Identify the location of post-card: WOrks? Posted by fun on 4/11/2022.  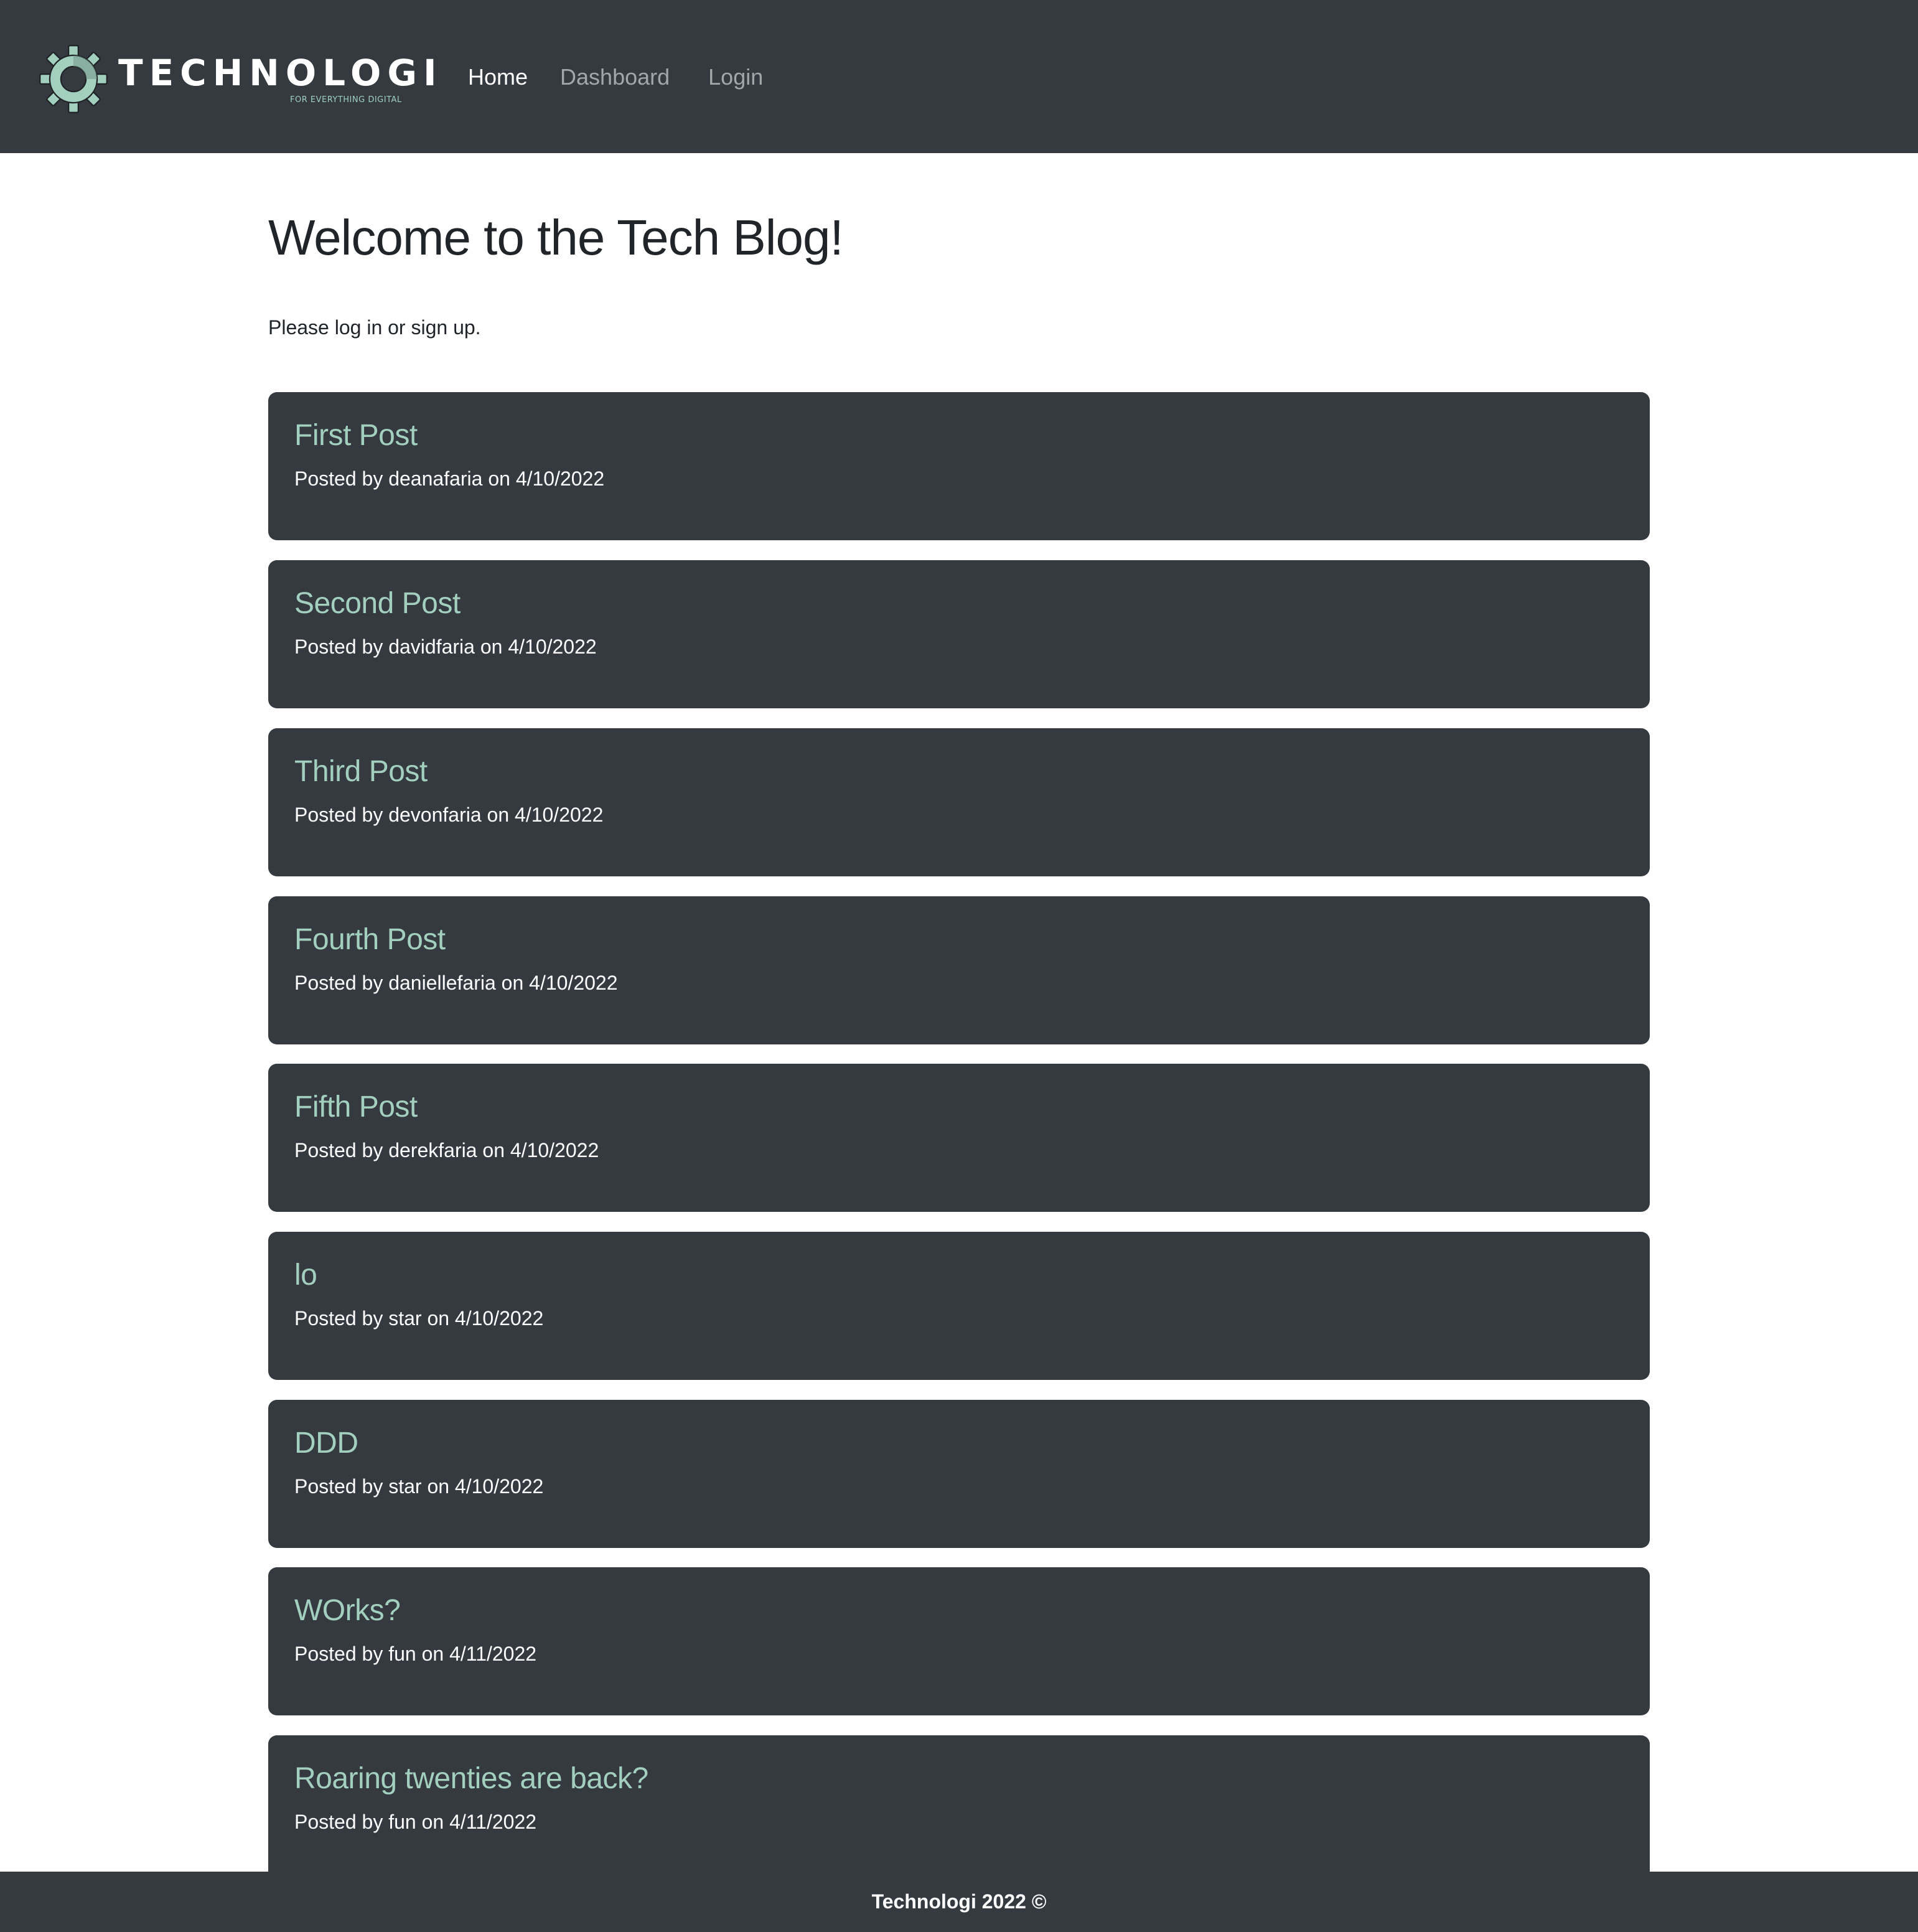
(959, 1641).